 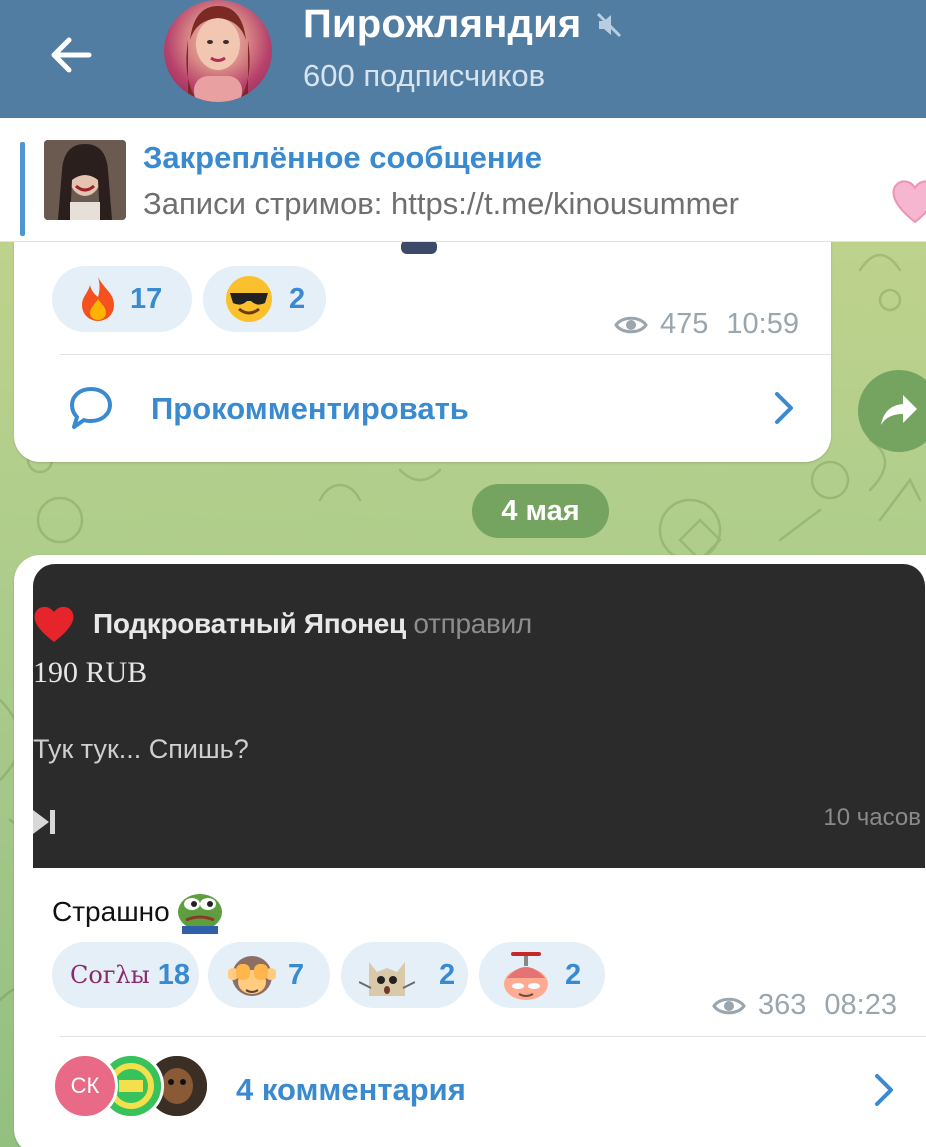 What do you see at coordinates (387, 975) in the screenshot?
I see `cat-meme-icon` at bounding box center [387, 975].